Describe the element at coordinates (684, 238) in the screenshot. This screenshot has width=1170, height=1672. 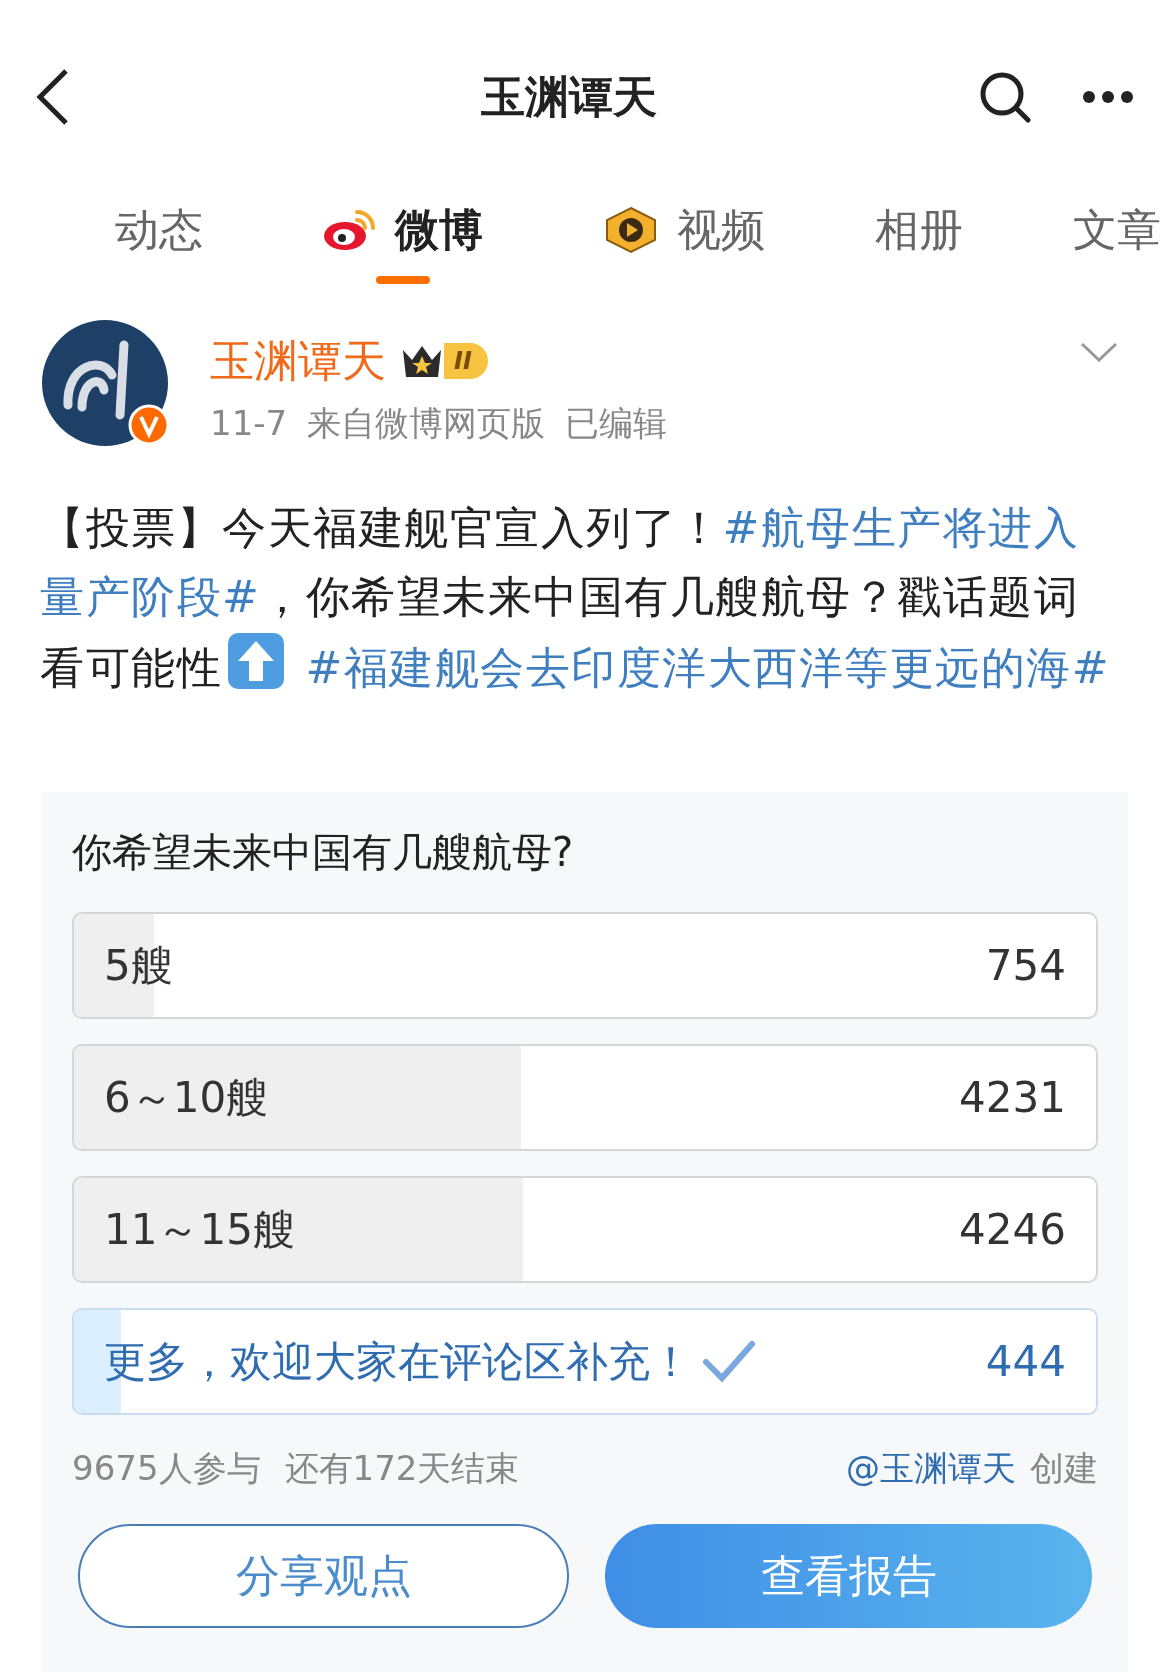
I see `profile-tab: 视频` at that location.